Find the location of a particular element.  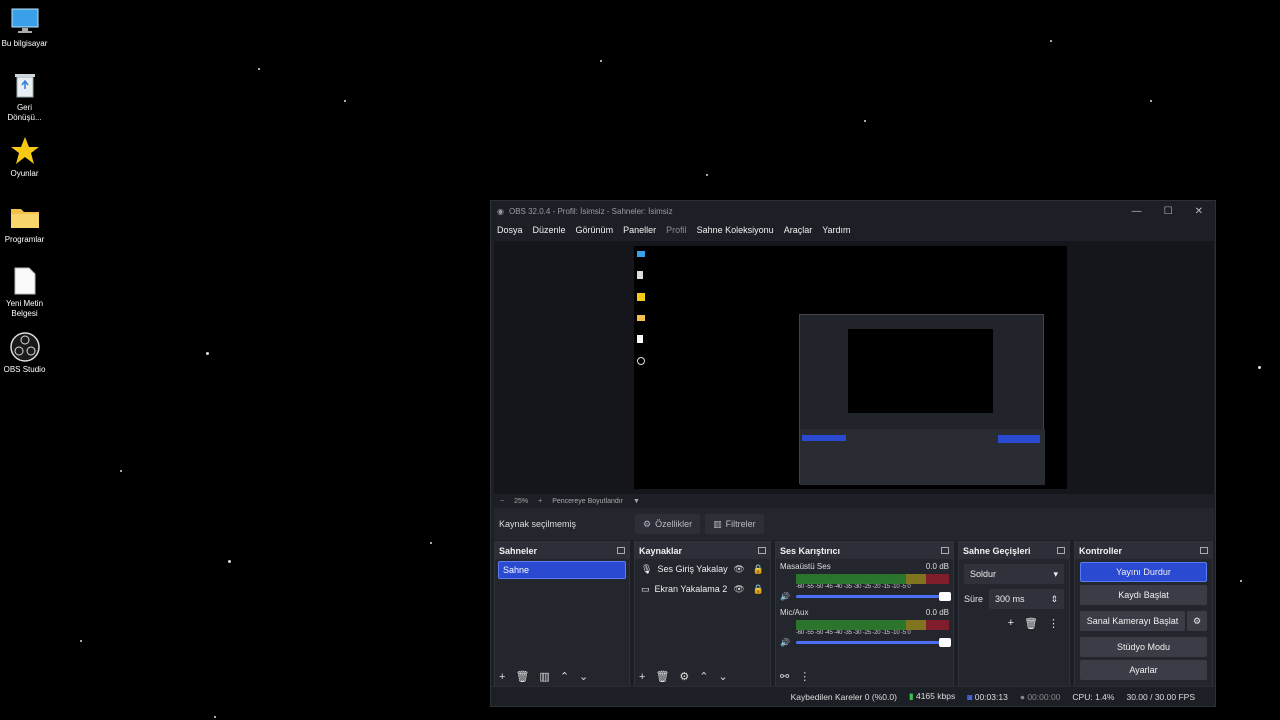

preview-canvas is located at coordinates (850, 367).